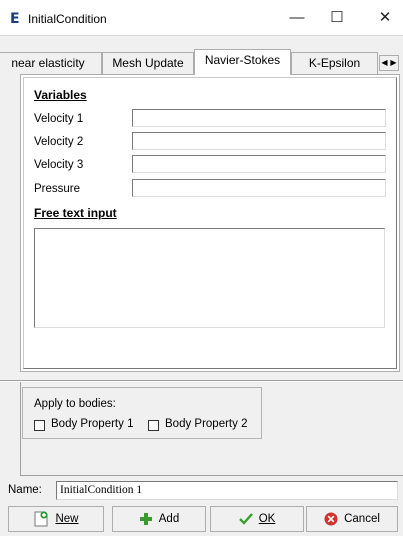  Describe the element at coordinates (92, 424) in the screenshot. I see `body-property-1-label: Body Property 1` at that location.